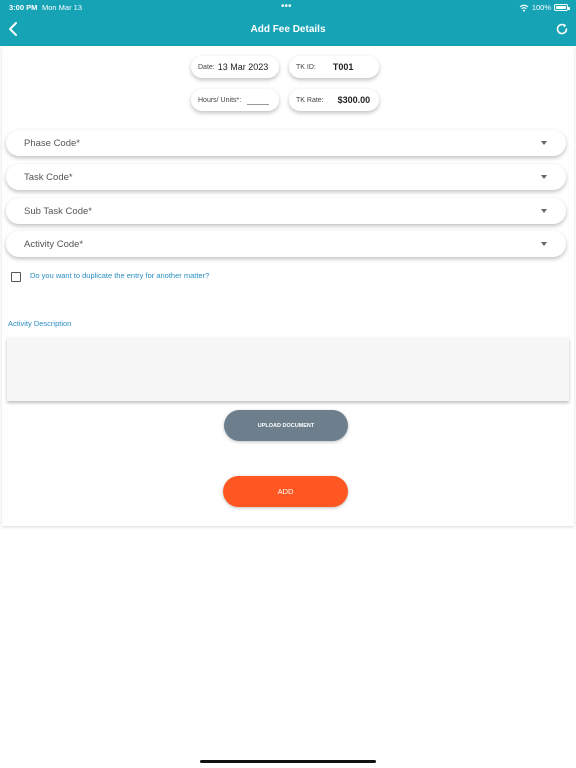  What do you see at coordinates (343, 67) in the screenshot?
I see `tk-id-value: T001` at bounding box center [343, 67].